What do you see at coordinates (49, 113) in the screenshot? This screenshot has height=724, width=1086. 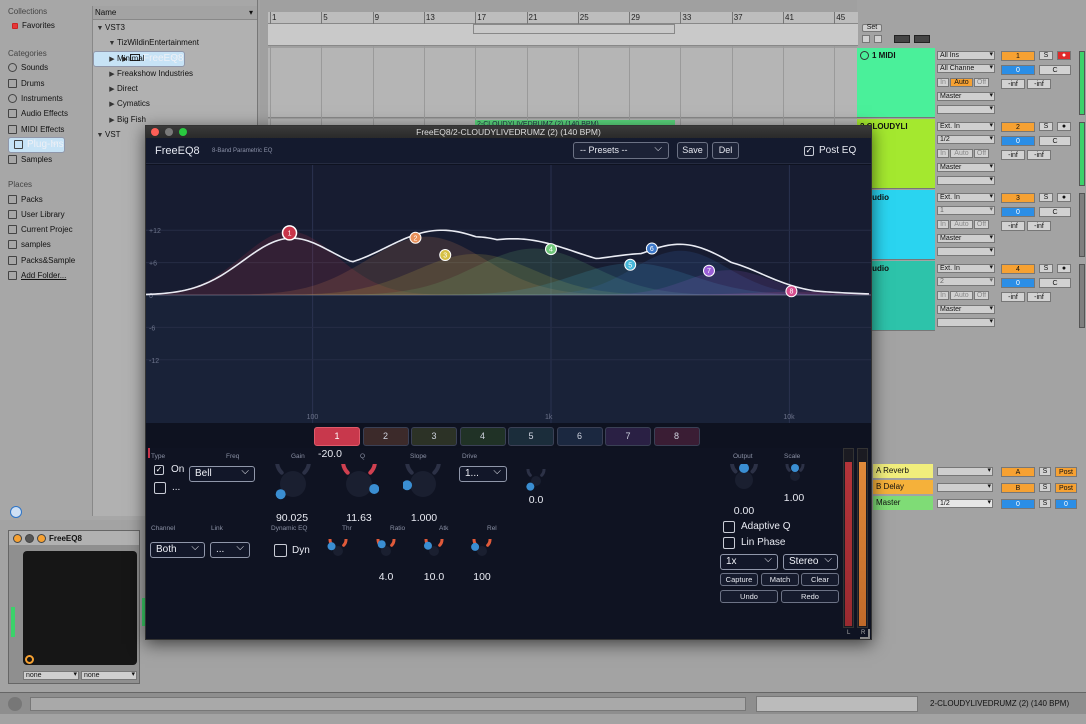 I see `category-audio-effects: Audio Effects` at bounding box center [49, 113].